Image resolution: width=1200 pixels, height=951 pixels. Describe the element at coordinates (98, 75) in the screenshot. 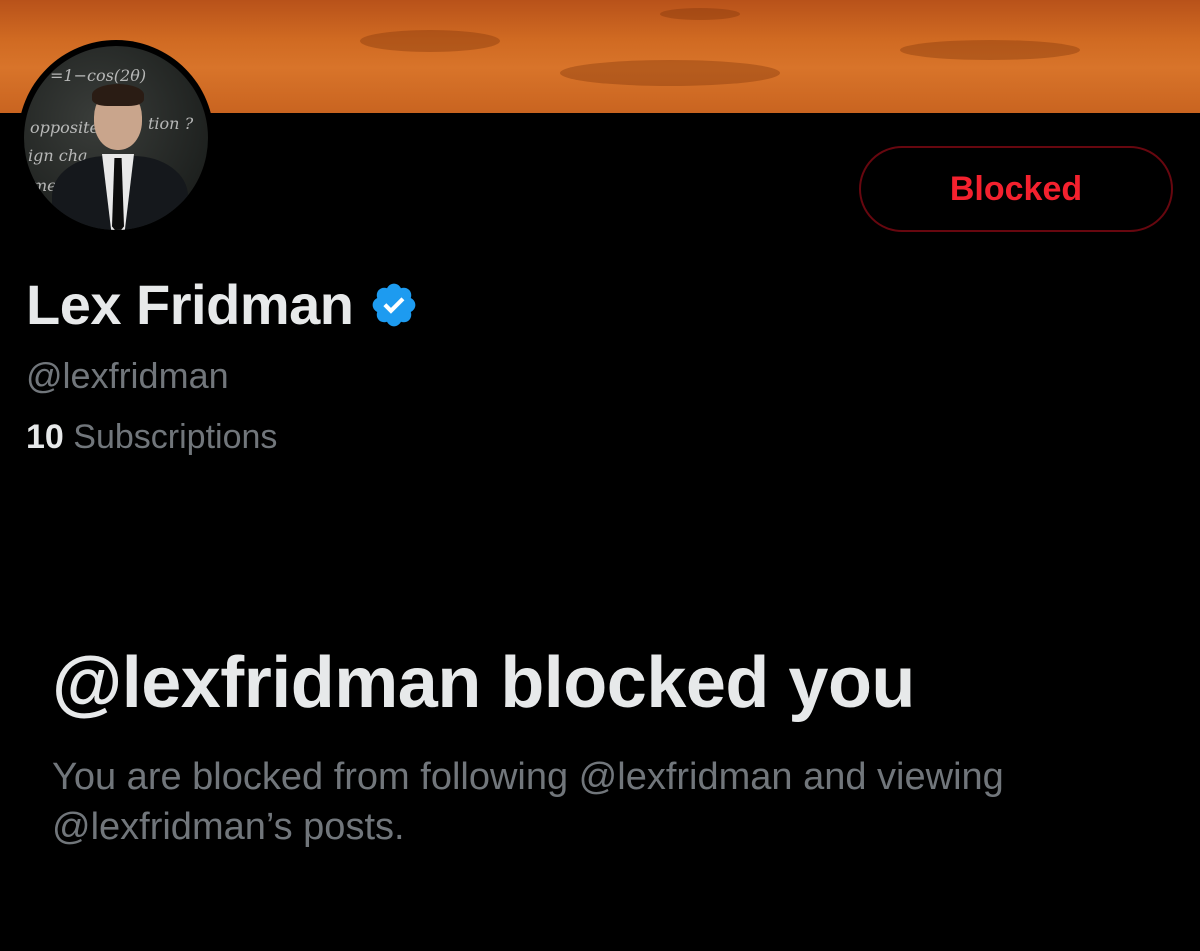

I see `avatar-chalk-text: =1−cos(2θ)` at that location.